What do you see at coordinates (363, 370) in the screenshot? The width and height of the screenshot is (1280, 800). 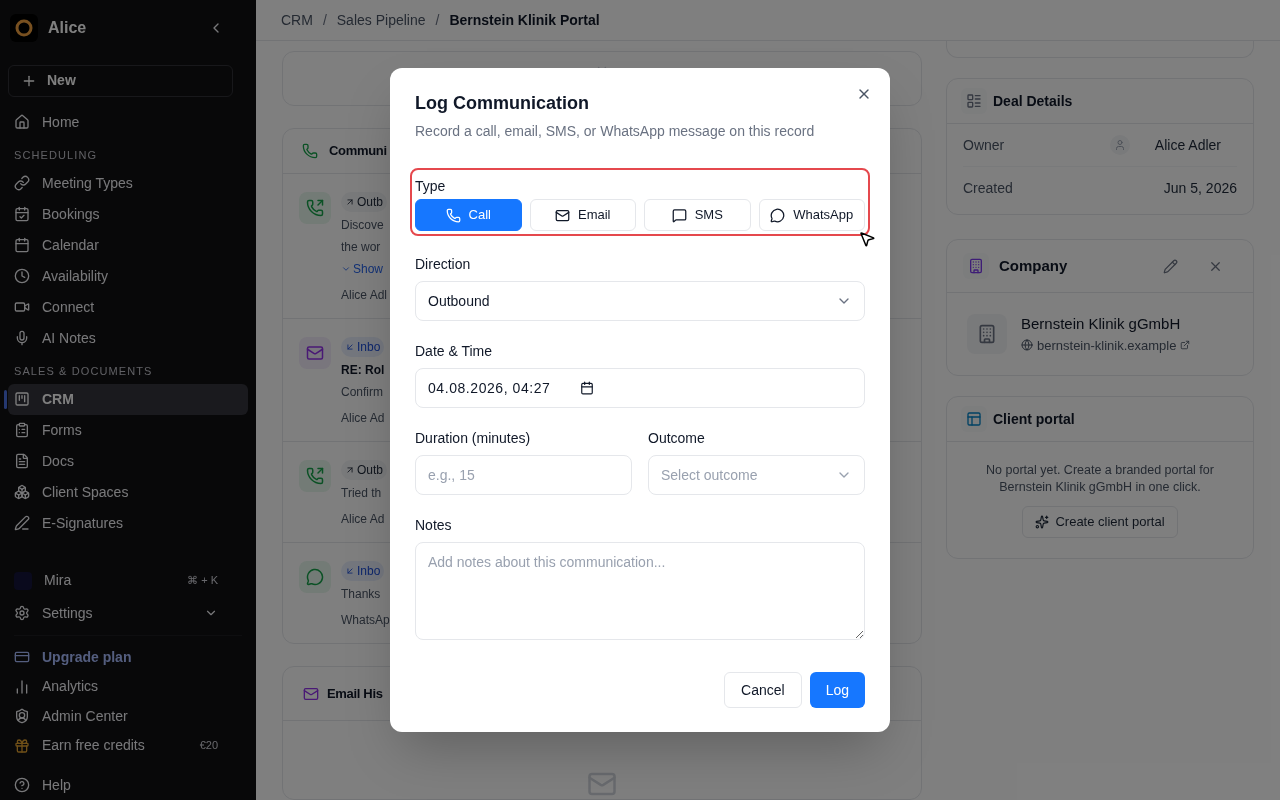 I see `entry-title: RE: Rol` at bounding box center [363, 370].